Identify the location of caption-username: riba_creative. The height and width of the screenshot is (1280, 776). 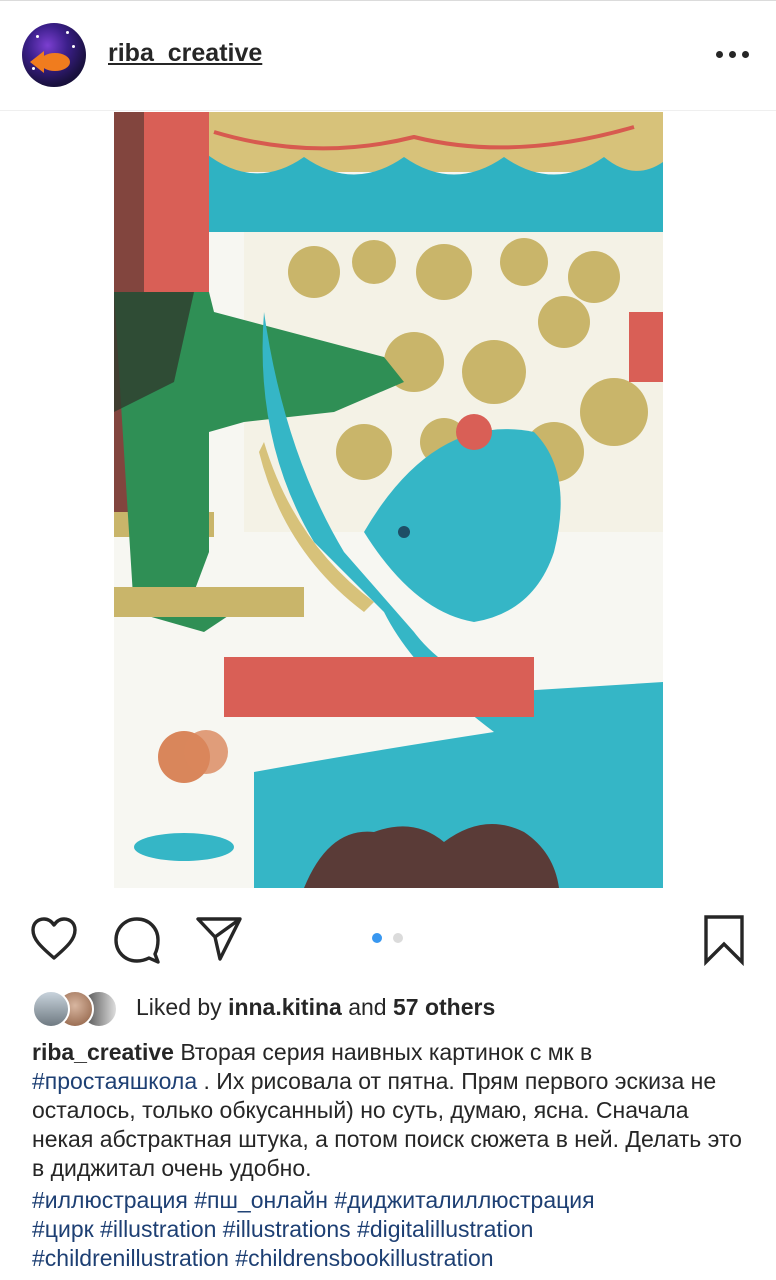
(103, 1052).